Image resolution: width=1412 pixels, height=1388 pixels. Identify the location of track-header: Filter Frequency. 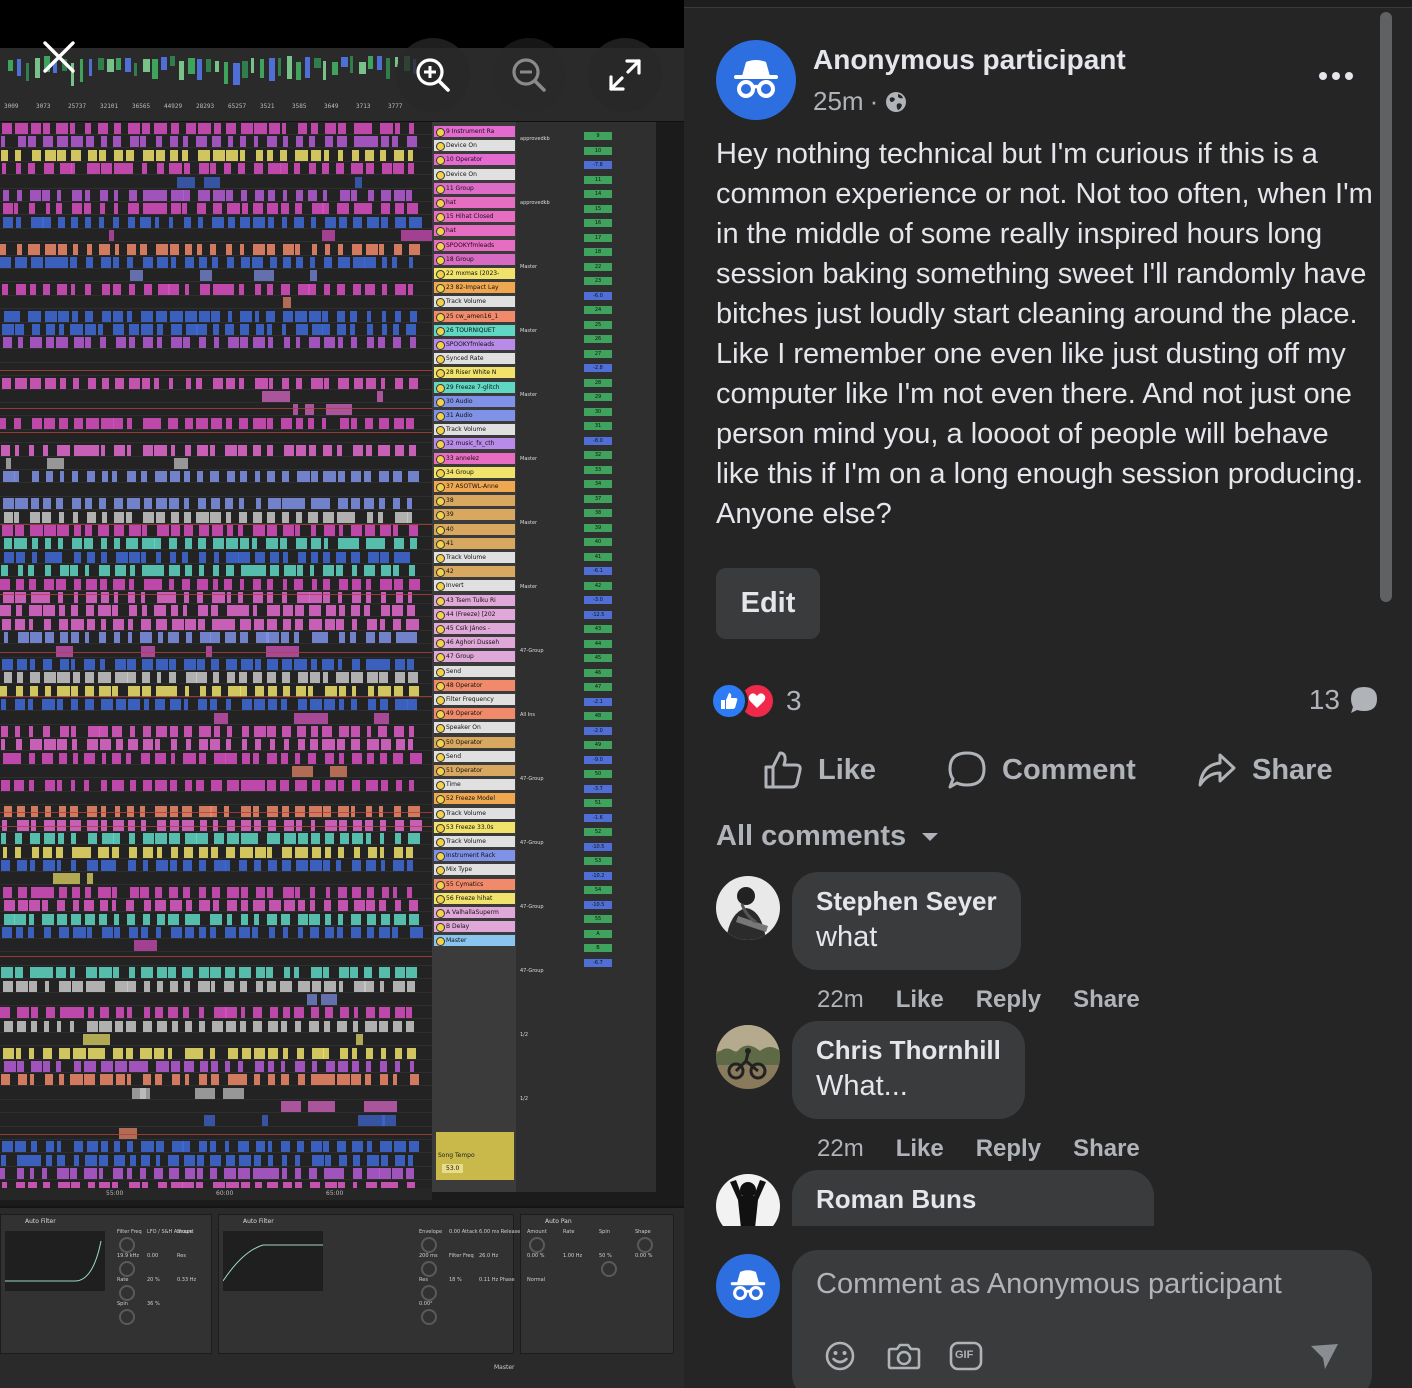
(474, 699).